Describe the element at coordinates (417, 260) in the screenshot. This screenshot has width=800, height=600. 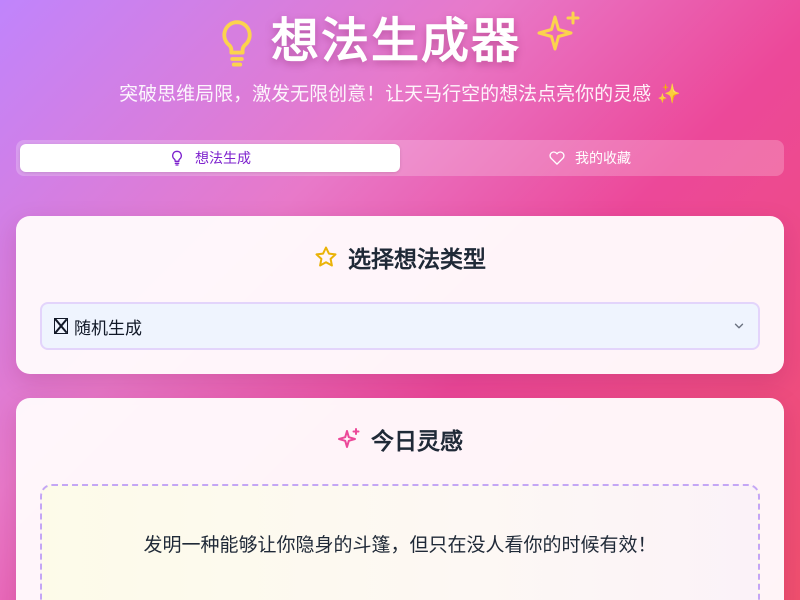
I see `idea-type-heading-text: 选择想法类型` at that location.